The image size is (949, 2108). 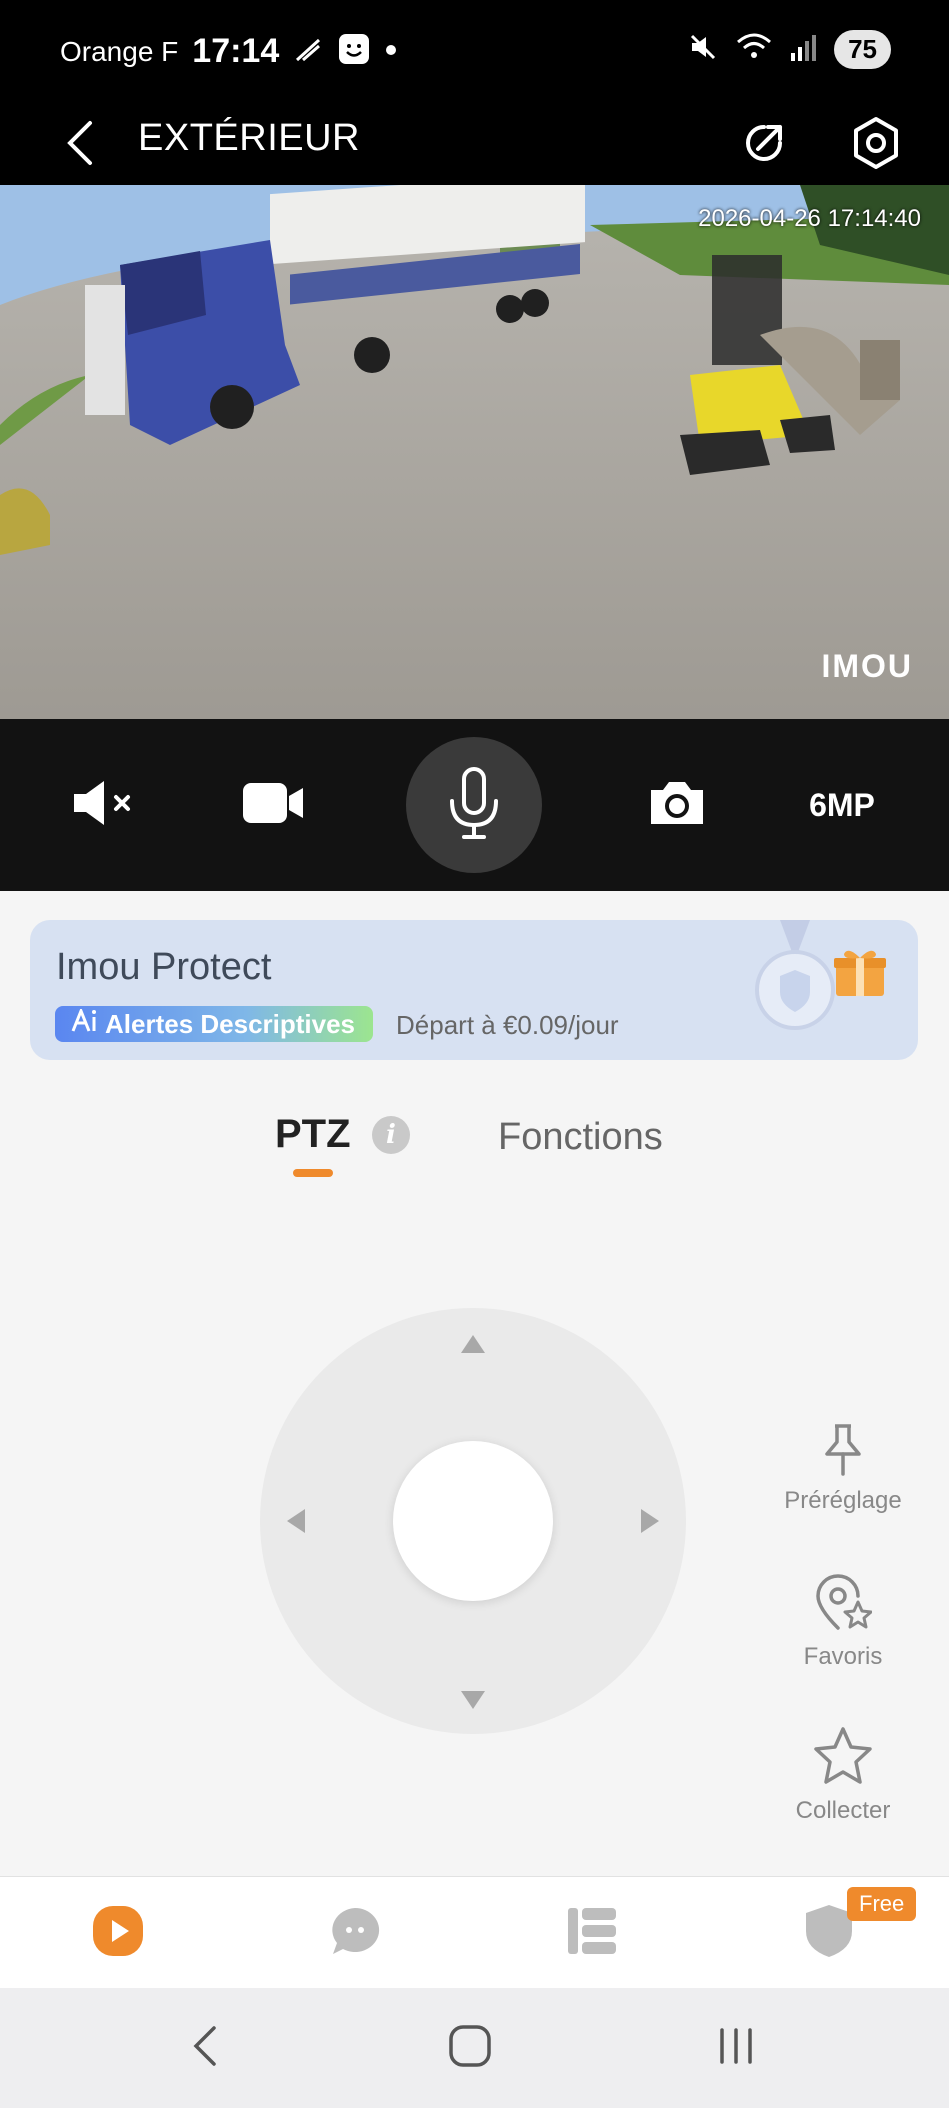 What do you see at coordinates (843, 1451) in the screenshot?
I see `pin-icon` at bounding box center [843, 1451].